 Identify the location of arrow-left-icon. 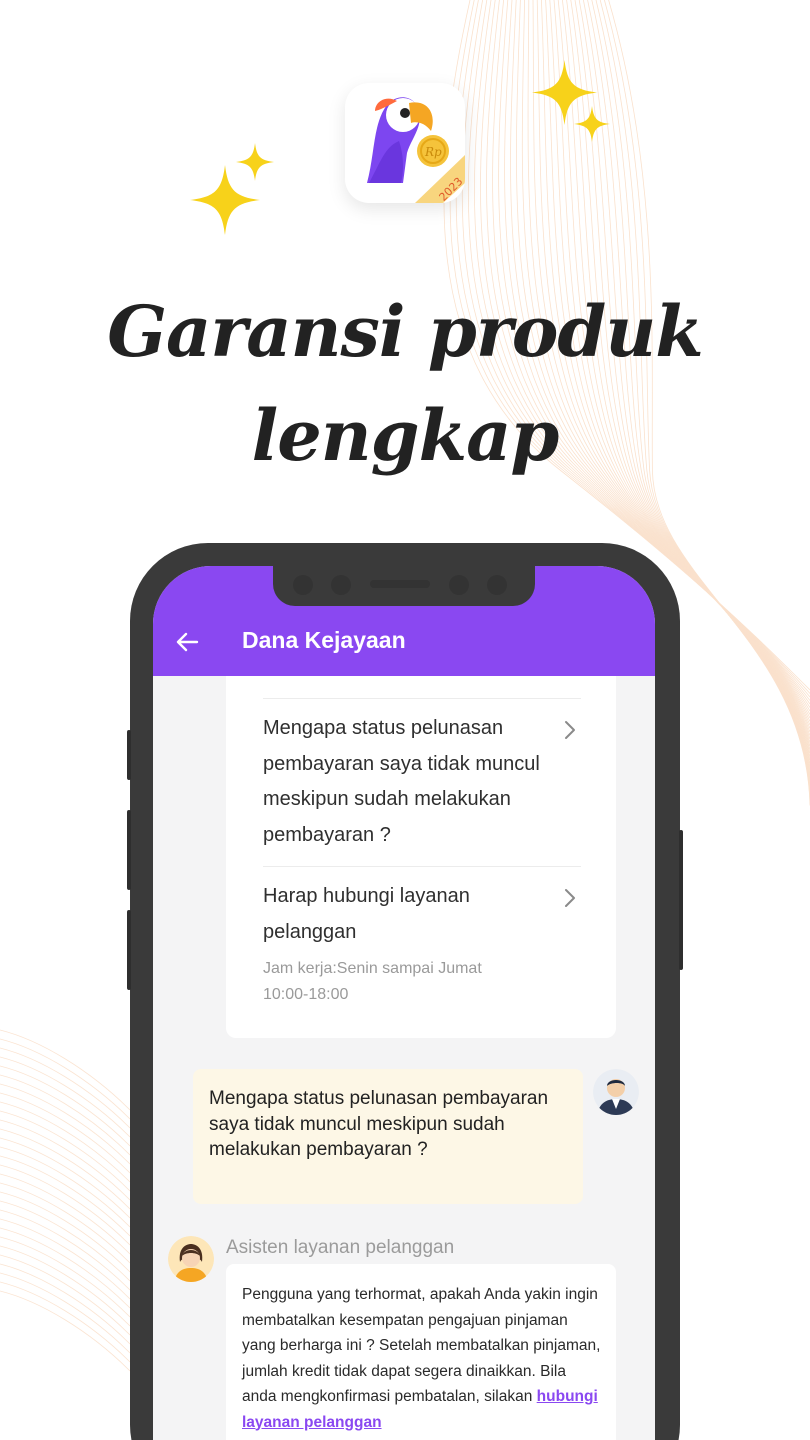
(187, 642).